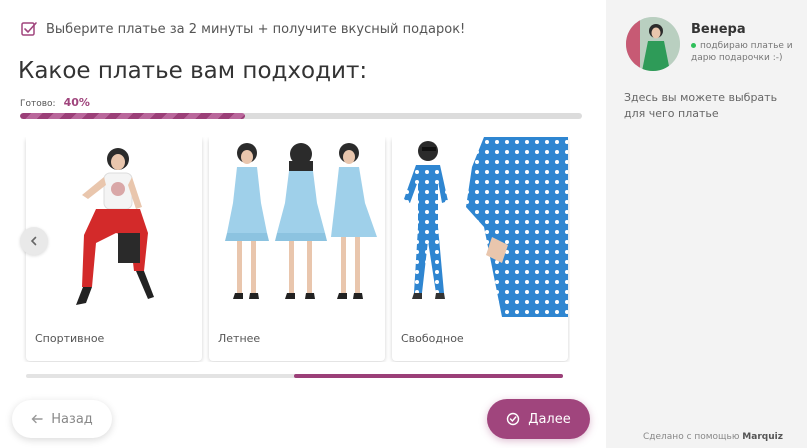 Image resolution: width=807 pixels, height=448 pixels. Describe the element at coordinates (480, 227) in the screenshot. I see `option-image-loose` at that location.